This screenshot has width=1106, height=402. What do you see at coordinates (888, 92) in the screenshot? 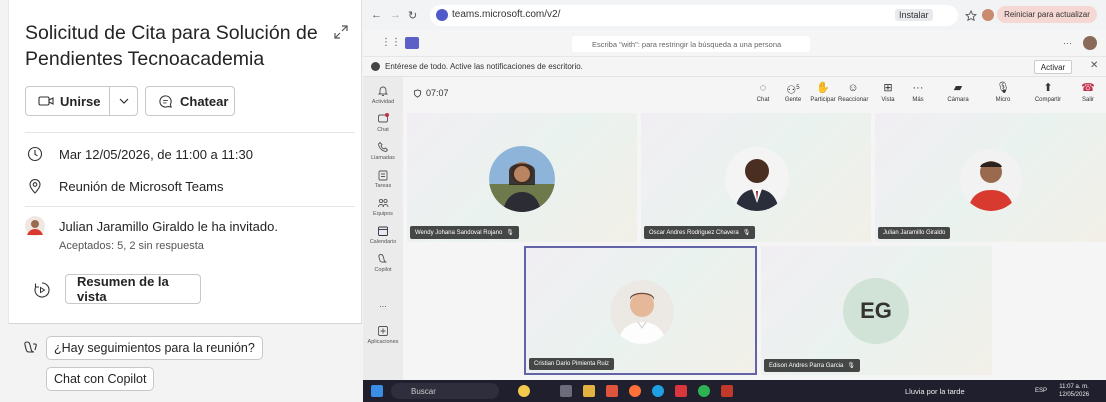
I see `toolbar-view: ⊞ Vista` at bounding box center [888, 92].